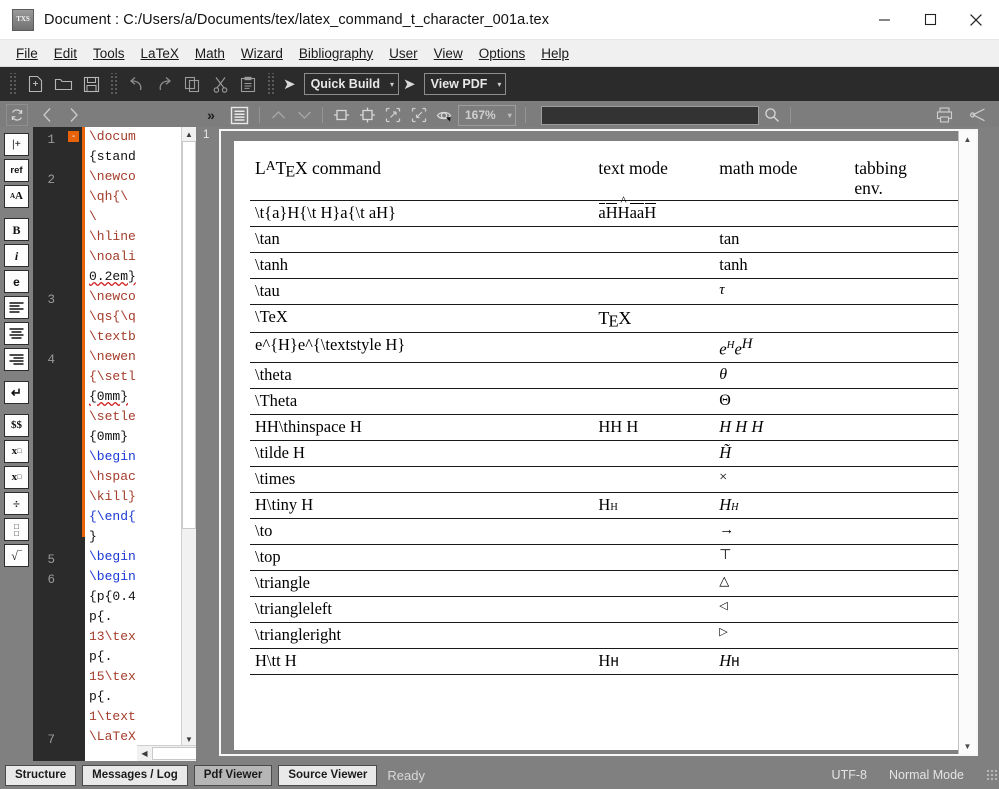 The image size is (999, 789). What do you see at coordinates (659, 291) in the screenshot?
I see `cell-text-mode` at bounding box center [659, 291].